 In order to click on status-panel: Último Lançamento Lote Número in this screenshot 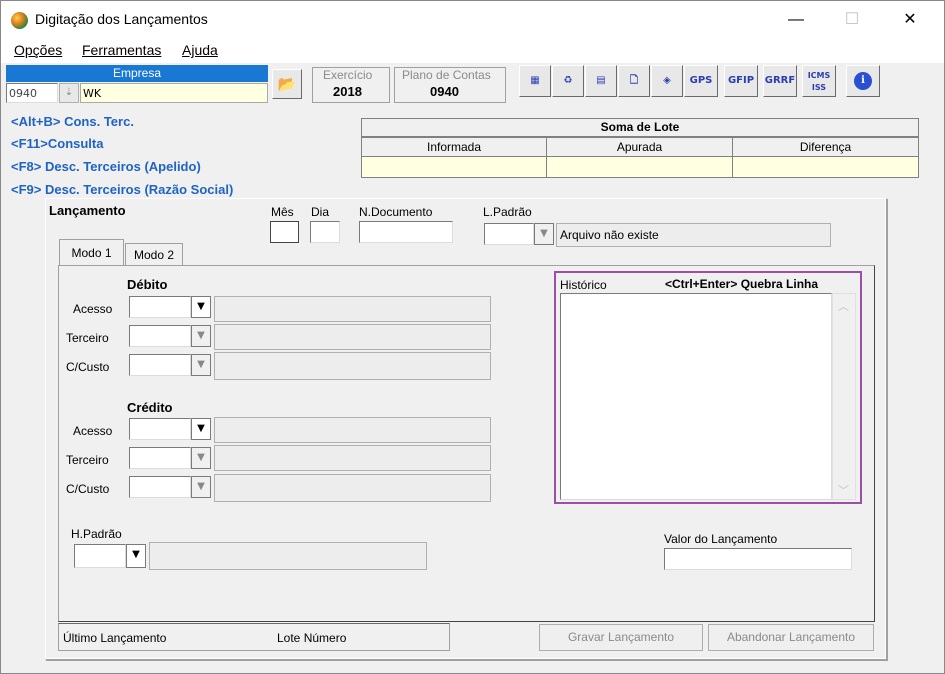, I will do `click(254, 637)`.